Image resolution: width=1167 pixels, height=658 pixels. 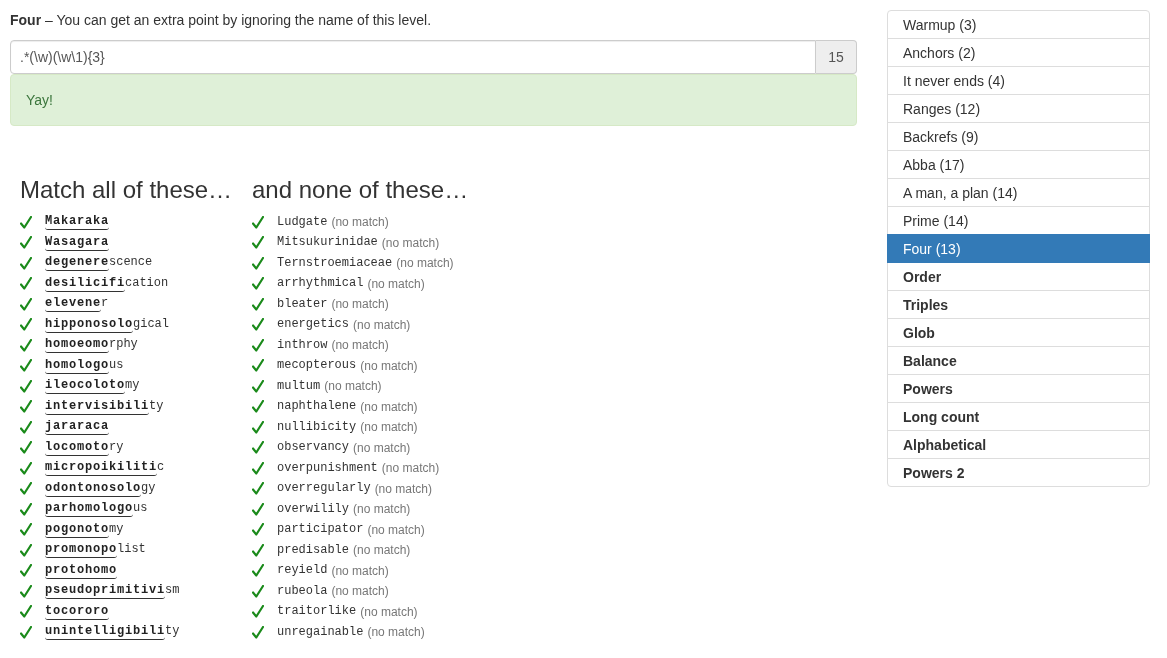 What do you see at coordinates (172, 591) in the screenshot?
I see `word-text: sm` at bounding box center [172, 591].